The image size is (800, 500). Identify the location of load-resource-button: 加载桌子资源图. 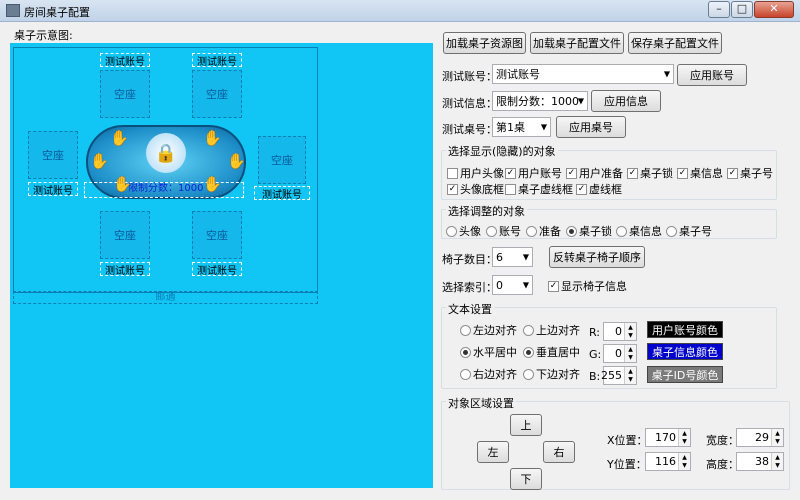
(484, 43).